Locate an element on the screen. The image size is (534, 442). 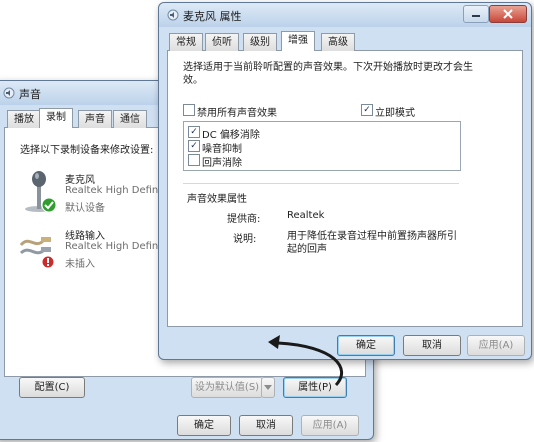
tab-enhancements: 增强 is located at coordinates (298, 41).